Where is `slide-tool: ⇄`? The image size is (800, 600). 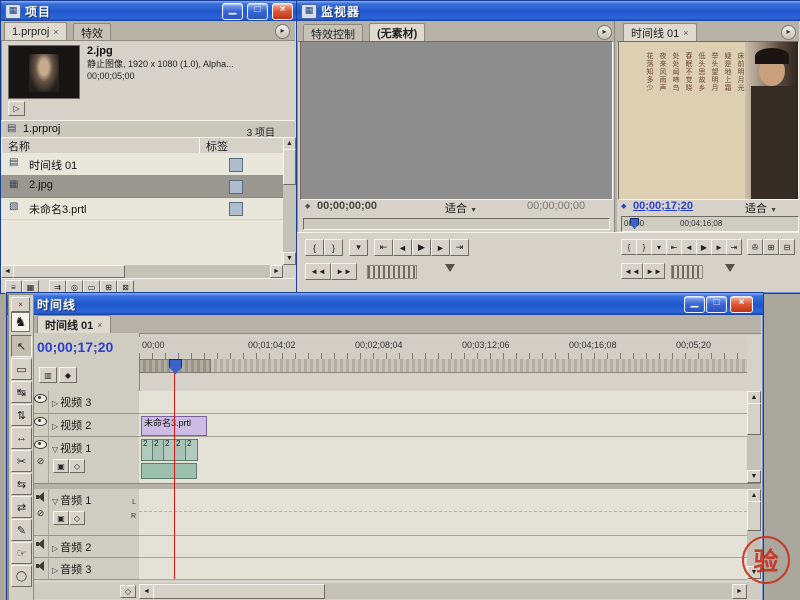
slide-tool: ⇄ is located at coordinates (21, 507).